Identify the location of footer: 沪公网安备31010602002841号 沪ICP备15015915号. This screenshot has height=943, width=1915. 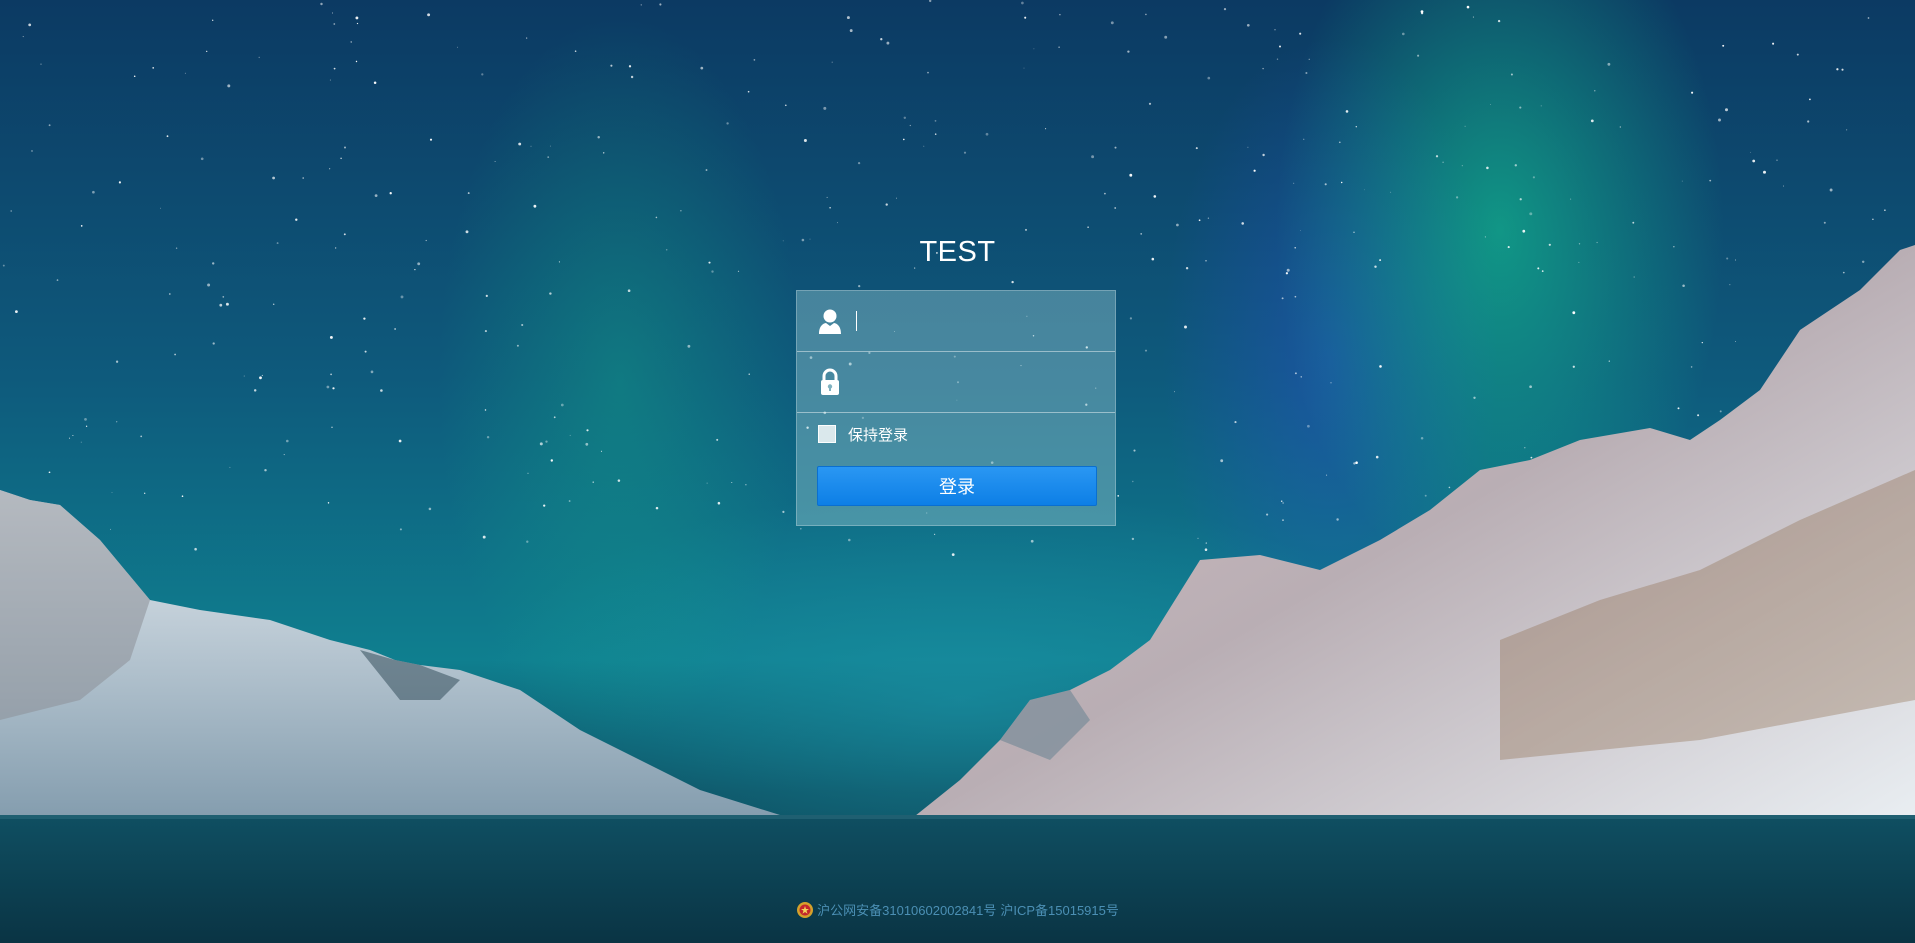
(957, 909).